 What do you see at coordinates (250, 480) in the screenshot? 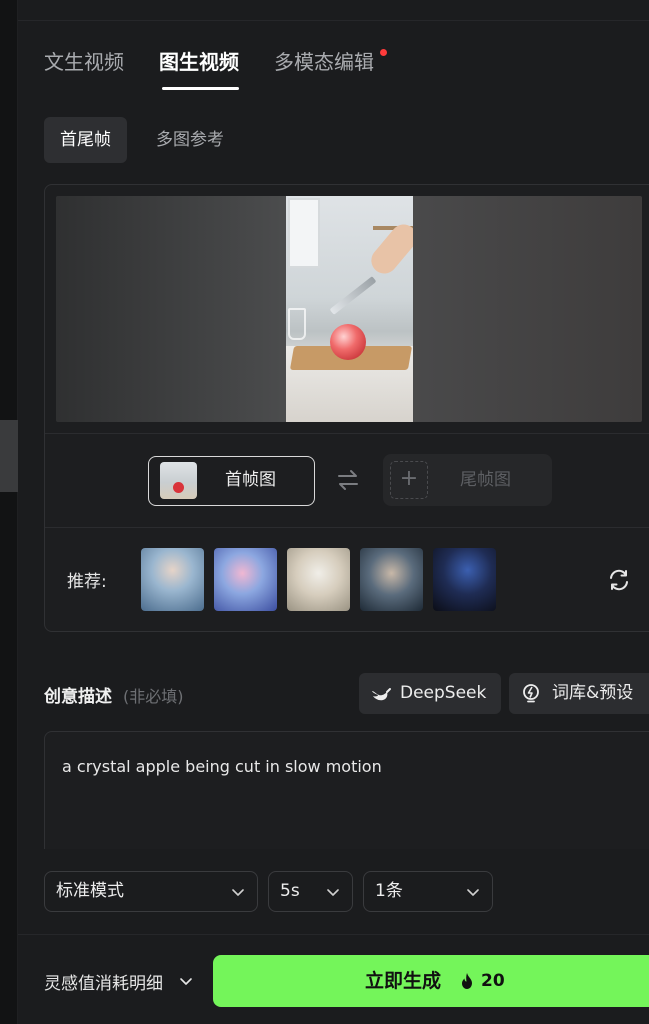
I see `first-frame-label: 首帧图` at bounding box center [250, 480].